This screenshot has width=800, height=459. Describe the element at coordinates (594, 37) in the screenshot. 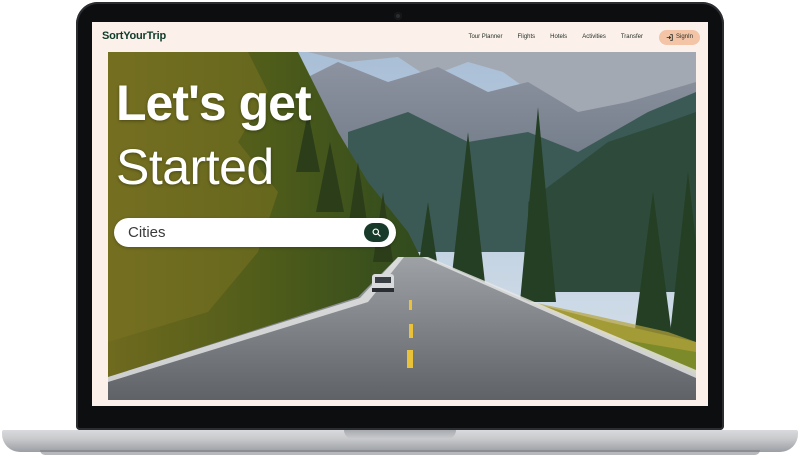

I see `nav-link-activities: Activities` at that location.